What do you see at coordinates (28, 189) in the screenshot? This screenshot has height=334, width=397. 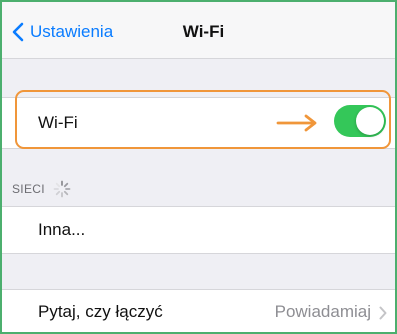 I see `networks-section-label: SIECI` at bounding box center [28, 189].